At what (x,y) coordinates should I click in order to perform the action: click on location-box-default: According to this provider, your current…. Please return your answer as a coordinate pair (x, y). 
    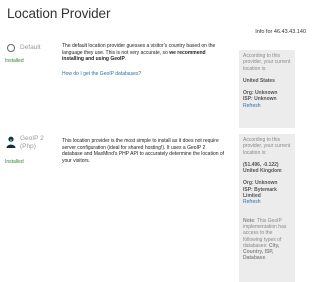
    Looking at the image, I should click on (267, 89).